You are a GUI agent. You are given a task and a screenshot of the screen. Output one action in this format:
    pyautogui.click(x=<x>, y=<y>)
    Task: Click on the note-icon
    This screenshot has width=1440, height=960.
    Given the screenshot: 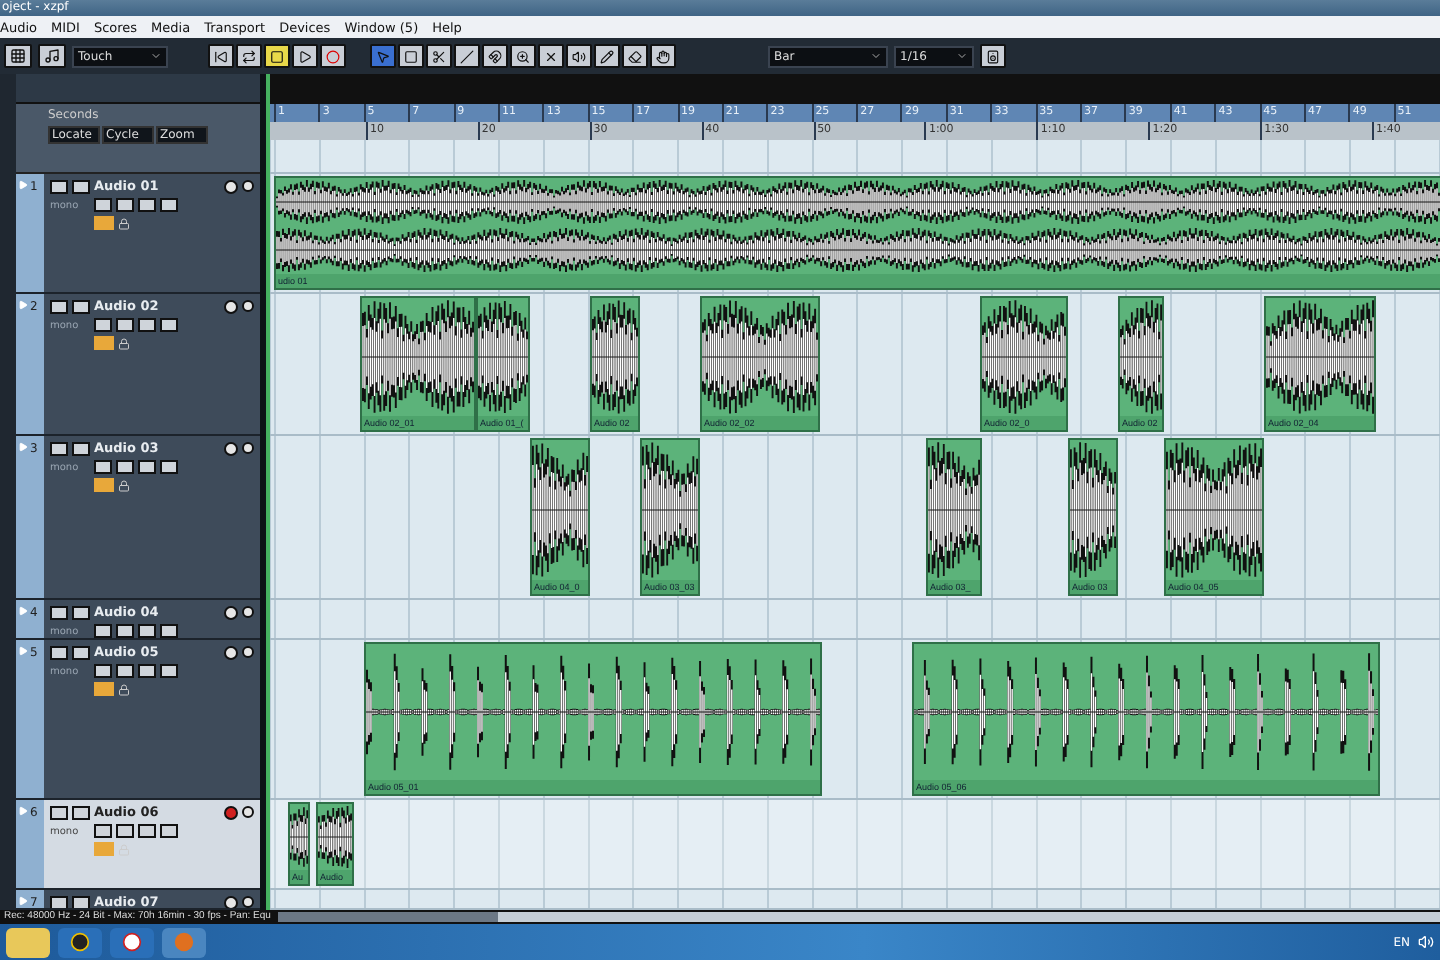 What is the action you would take?
    pyautogui.click(x=52, y=56)
    